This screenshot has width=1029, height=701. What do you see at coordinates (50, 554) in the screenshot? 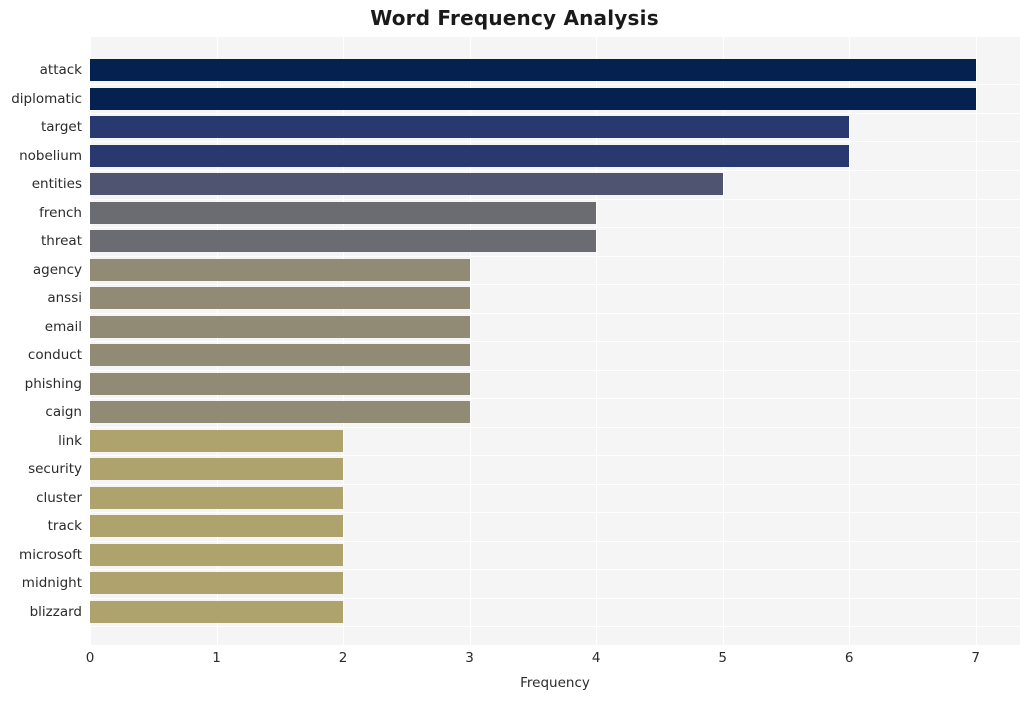
I see `y-axis-tick-label: microsoft` at bounding box center [50, 554].